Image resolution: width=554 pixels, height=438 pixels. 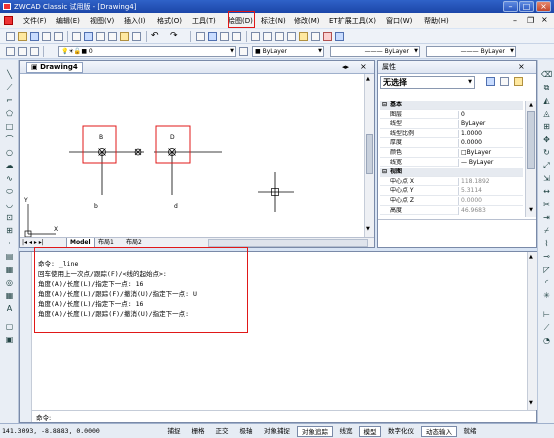 I want to click on toggle-pickadd-icon, so click(x=490, y=81).